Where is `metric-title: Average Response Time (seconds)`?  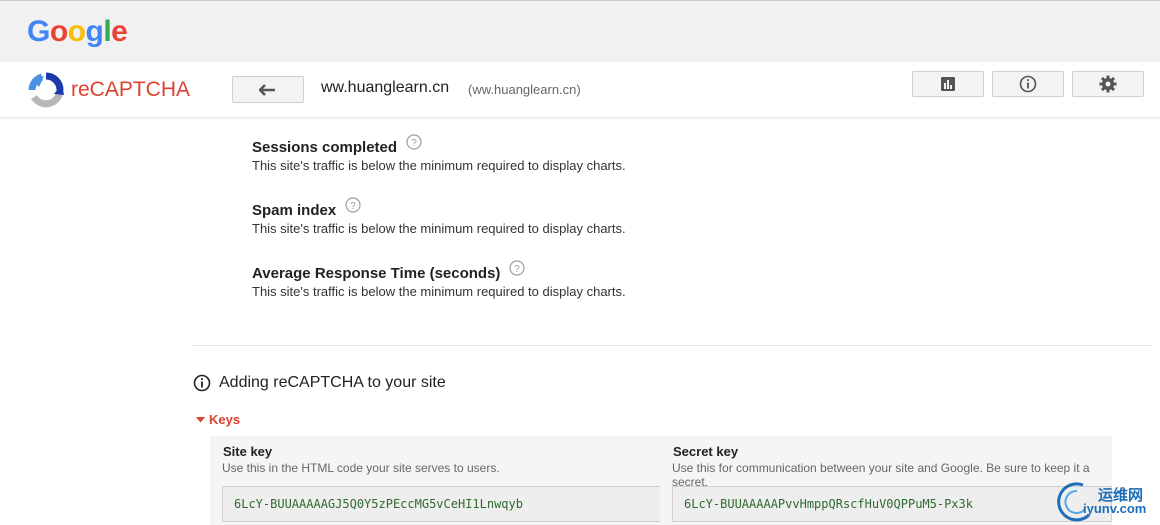 metric-title: Average Response Time (seconds) is located at coordinates (376, 273).